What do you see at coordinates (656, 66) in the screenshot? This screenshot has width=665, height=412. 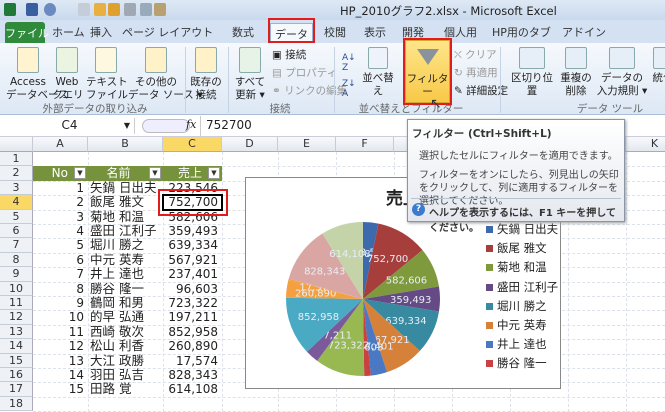 I see `consolidate-button: 統合` at bounding box center [656, 66].